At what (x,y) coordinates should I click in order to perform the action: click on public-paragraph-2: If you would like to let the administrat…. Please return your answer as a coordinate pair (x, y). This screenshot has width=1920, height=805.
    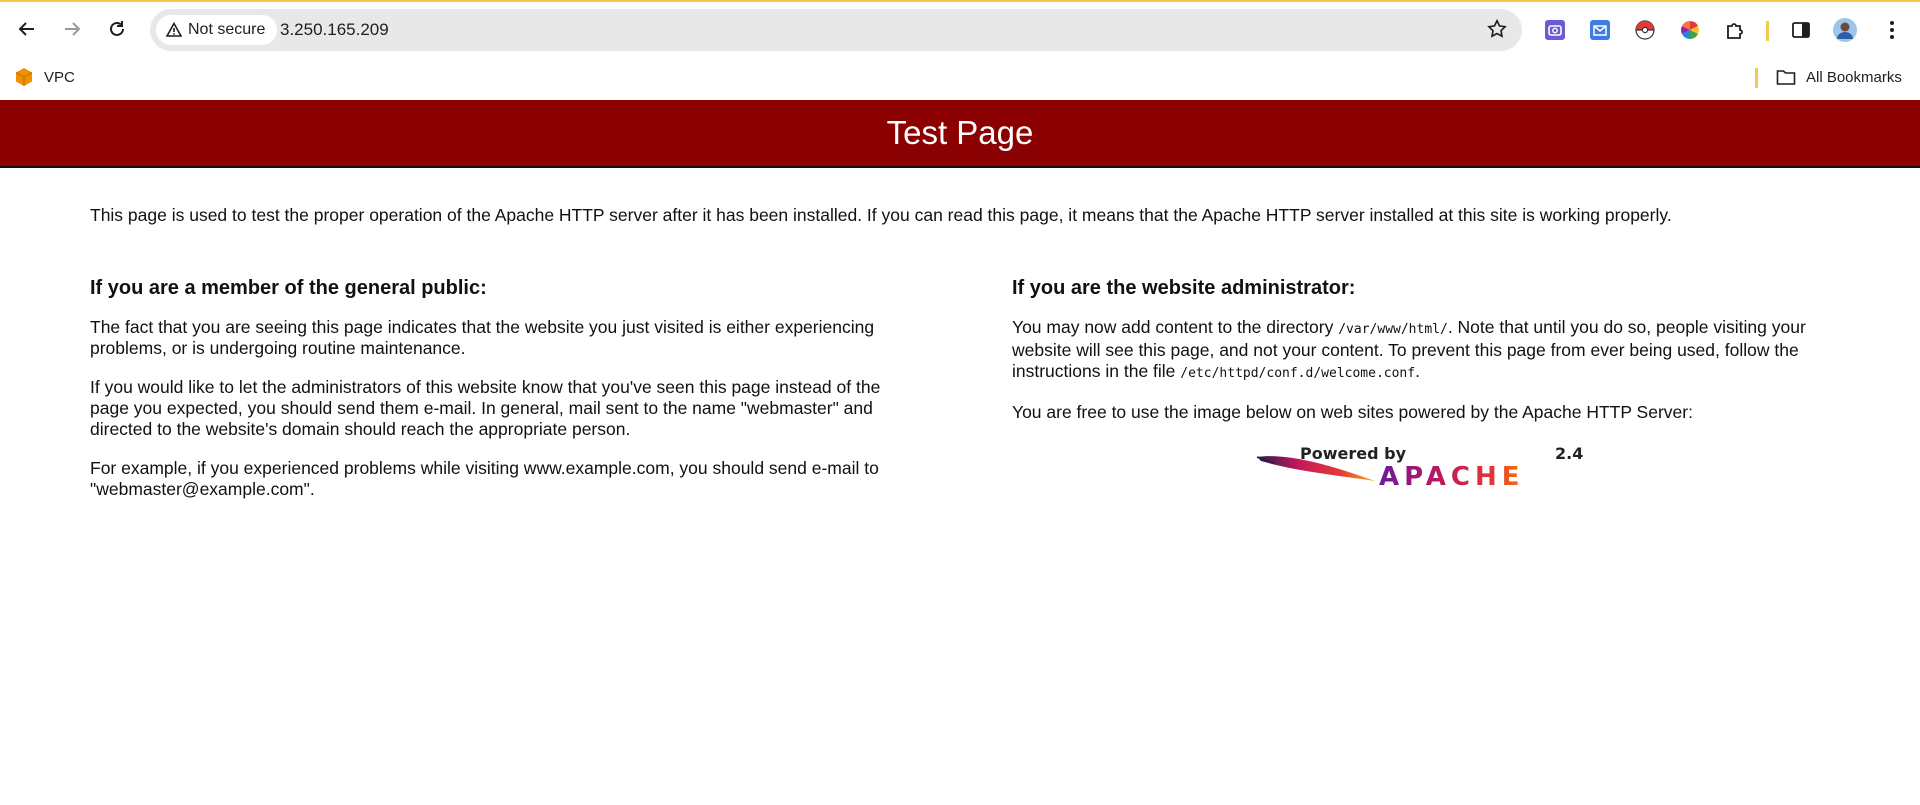
    Looking at the image, I should click on (485, 408).